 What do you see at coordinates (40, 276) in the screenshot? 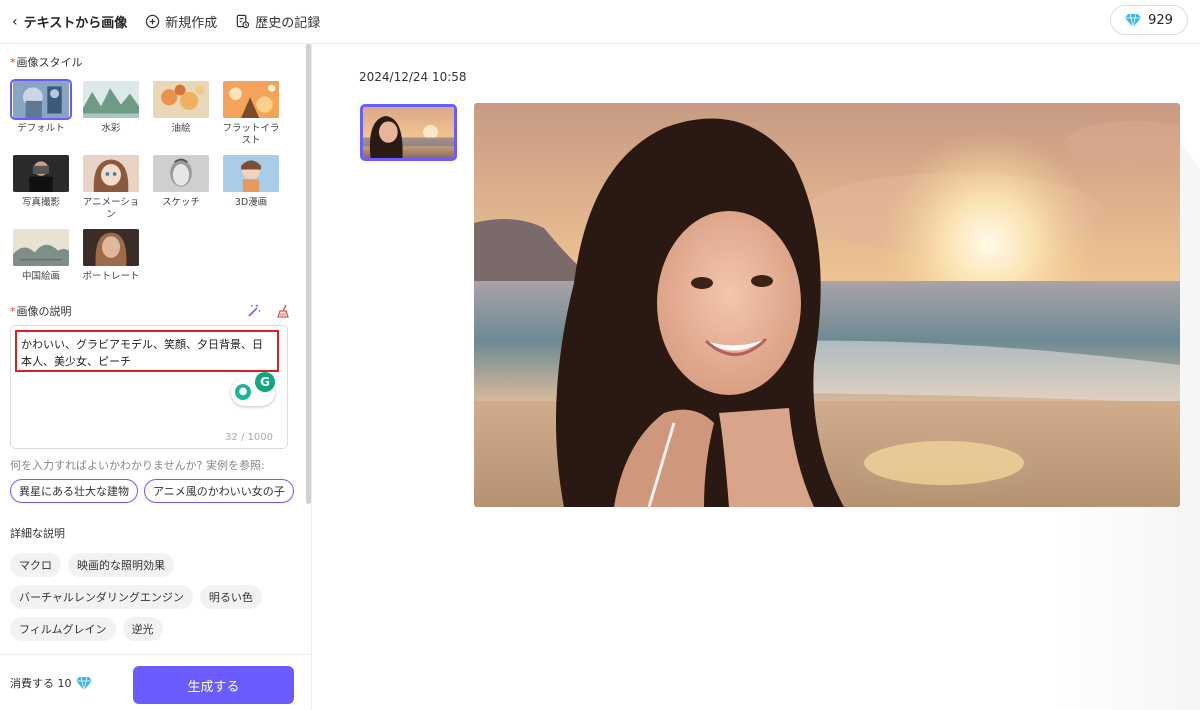
I see `style-name: 中国絵画` at bounding box center [40, 276].